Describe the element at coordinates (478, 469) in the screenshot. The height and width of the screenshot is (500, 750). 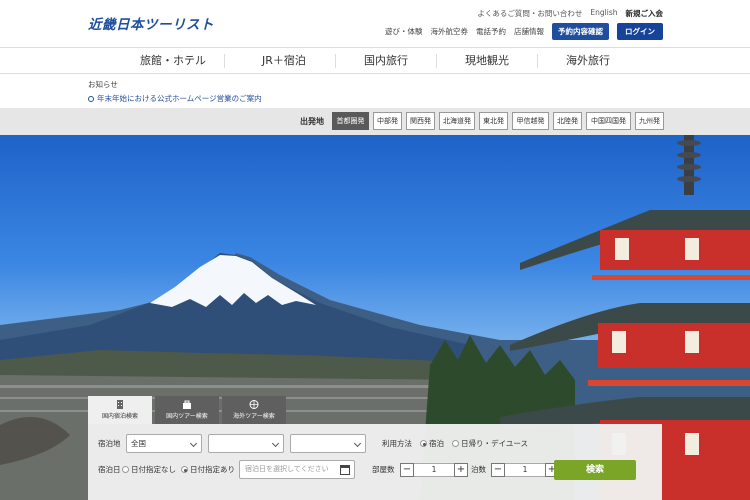
I see `nights-label: 泊数` at that location.